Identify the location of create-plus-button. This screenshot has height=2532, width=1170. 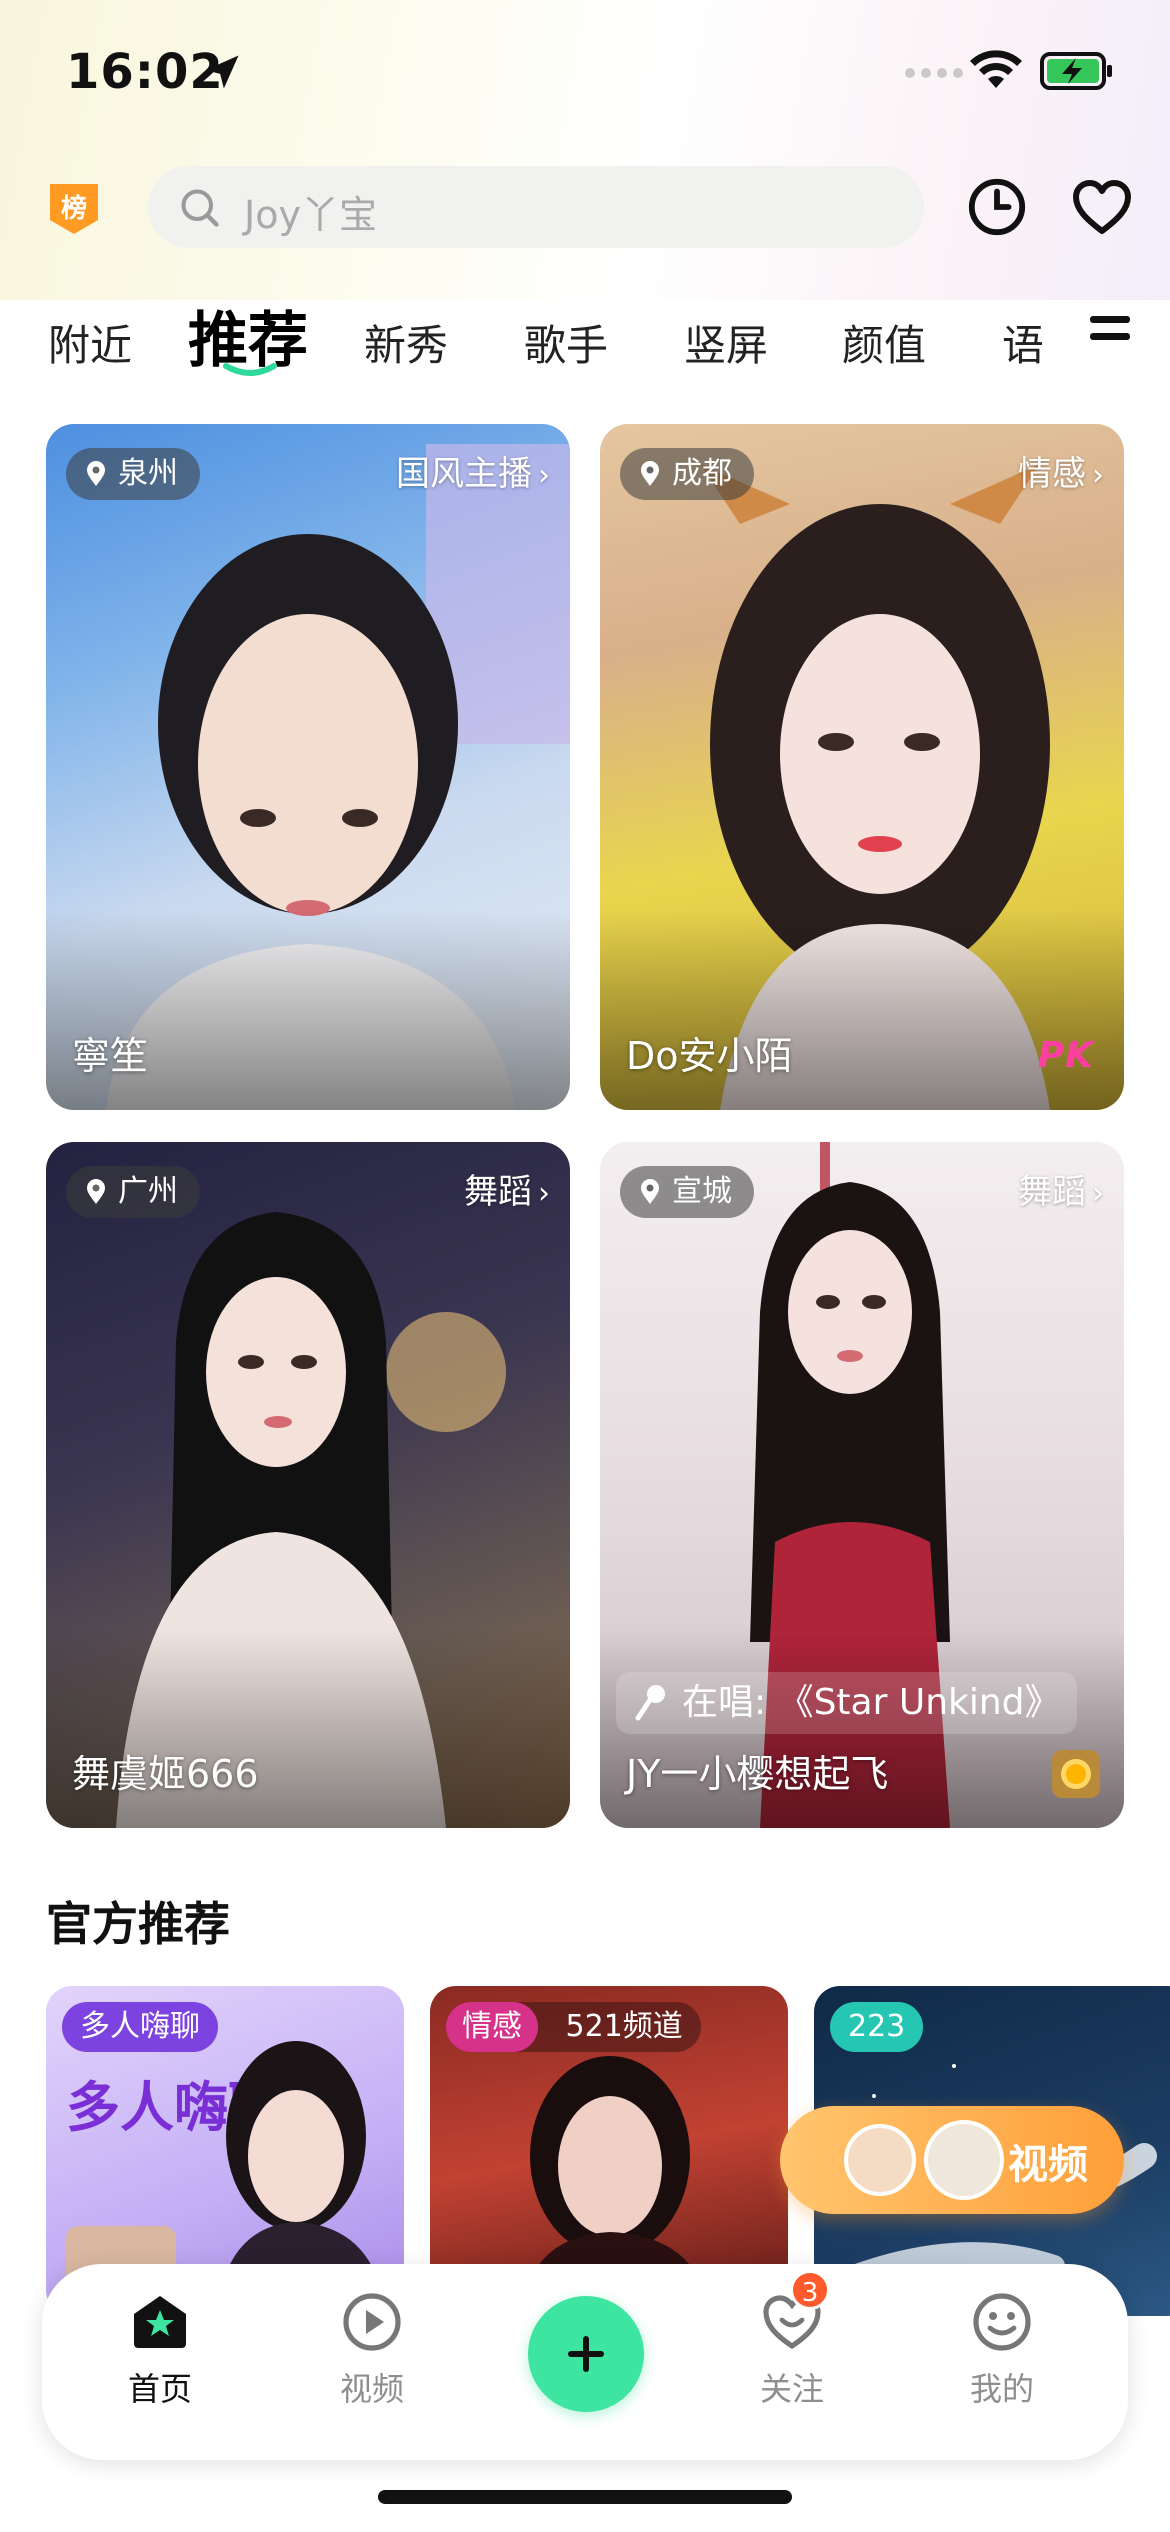
(586, 2354).